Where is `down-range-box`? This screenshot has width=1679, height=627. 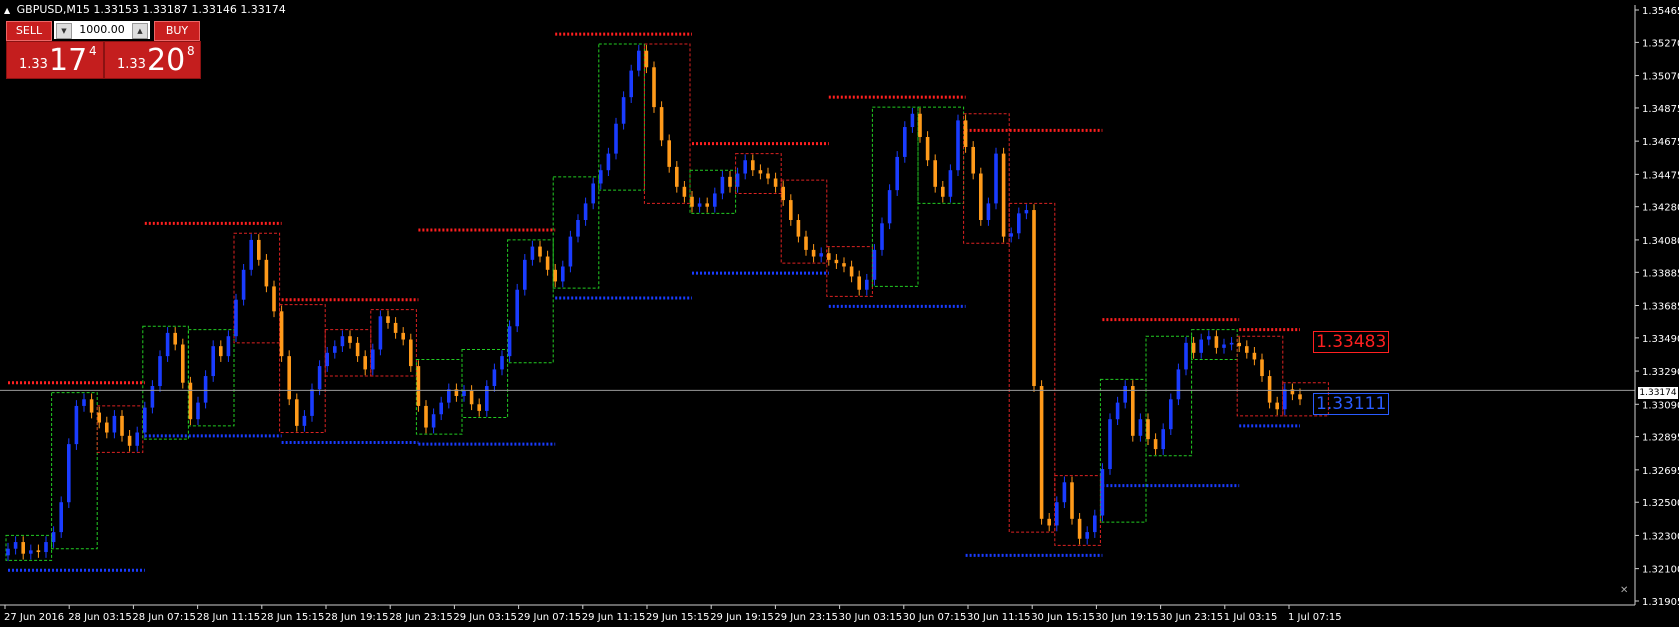
down-range-box is located at coordinates (1032, 367).